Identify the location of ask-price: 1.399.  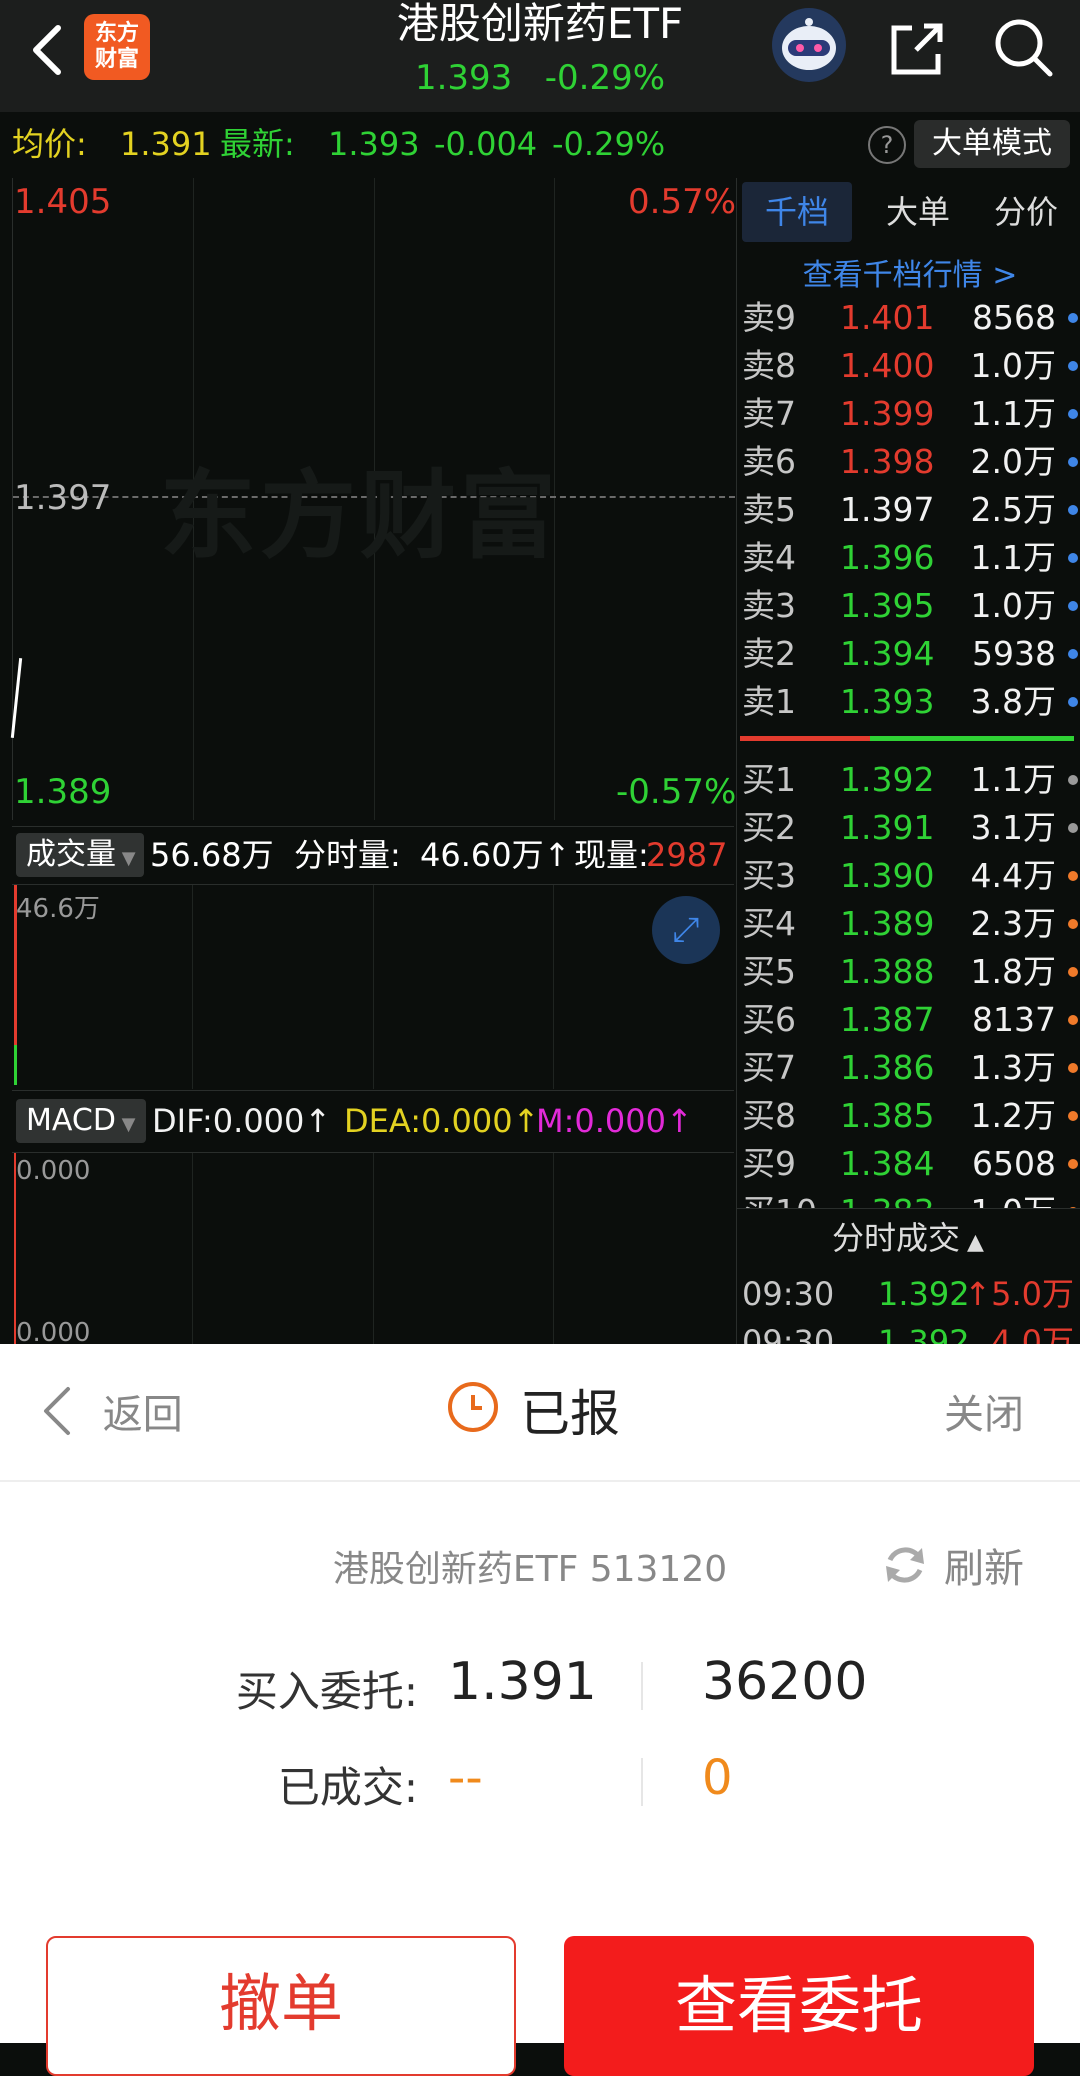
(887, 413).